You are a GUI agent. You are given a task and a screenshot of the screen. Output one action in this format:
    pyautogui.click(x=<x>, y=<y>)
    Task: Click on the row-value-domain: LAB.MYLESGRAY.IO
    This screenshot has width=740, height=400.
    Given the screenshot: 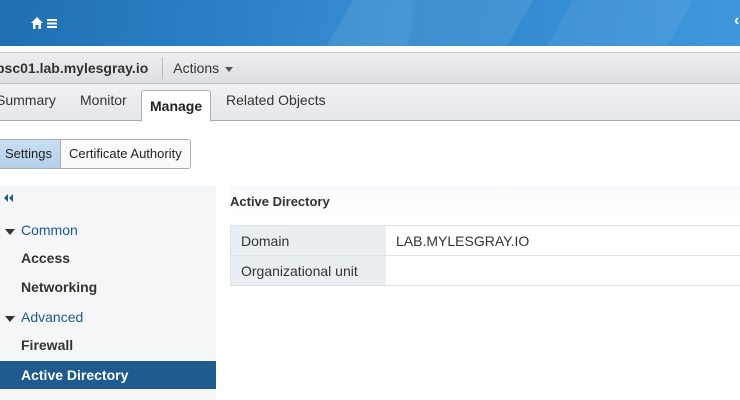 What is the action you would take?
    pyautogui.click(x=463, y=241)
    